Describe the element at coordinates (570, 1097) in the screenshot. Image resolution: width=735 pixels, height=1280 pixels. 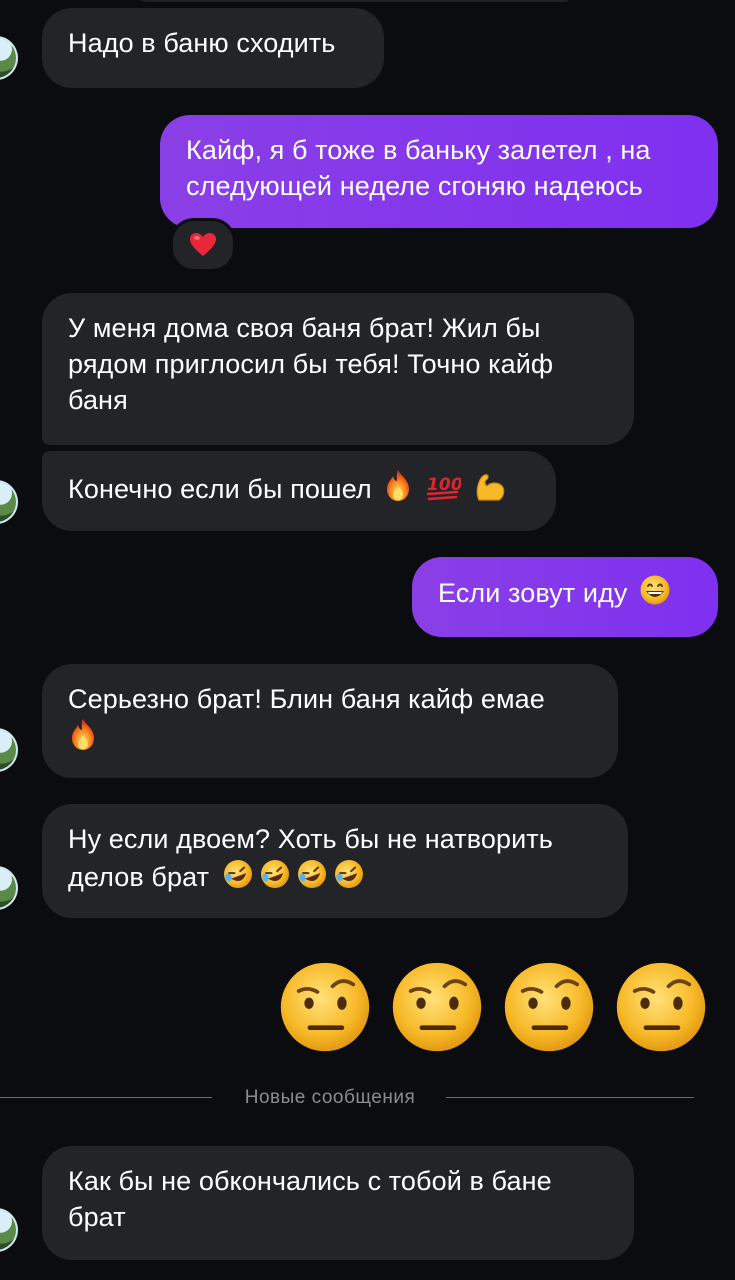
I see `divider-line` at that location.